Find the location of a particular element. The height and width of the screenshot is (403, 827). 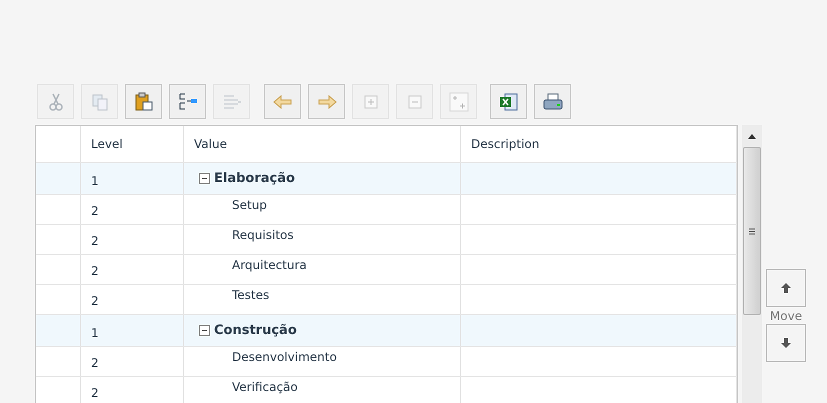

value-text: Arquitectura is located at coordinates (269, 265).